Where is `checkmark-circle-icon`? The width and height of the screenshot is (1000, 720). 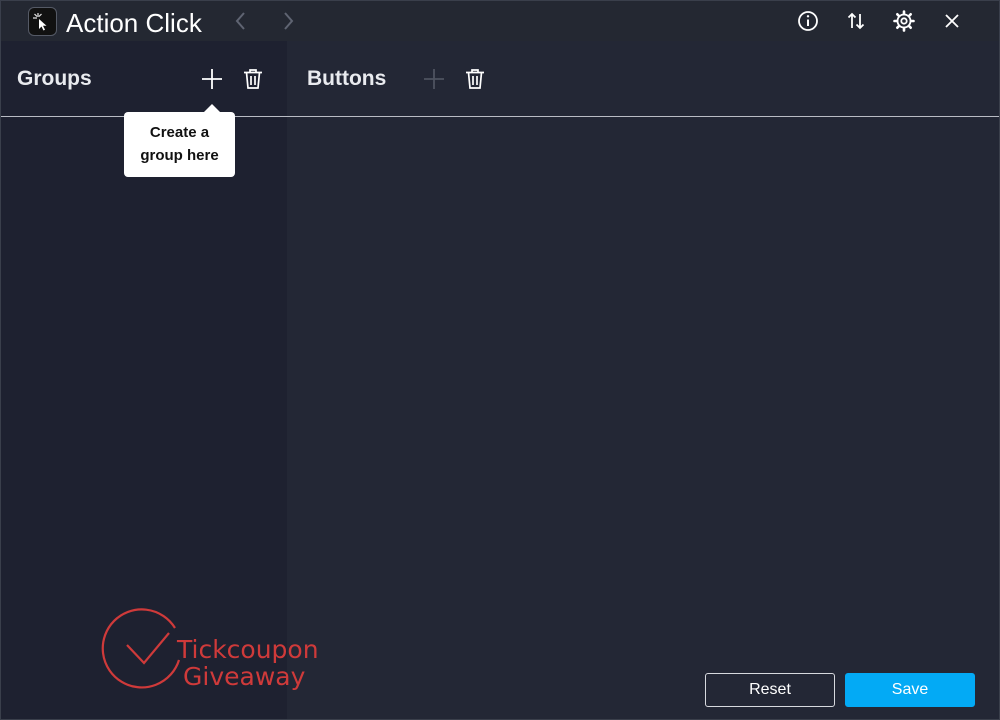 checkmark-circle-icon is located at coordinates (141, 648).